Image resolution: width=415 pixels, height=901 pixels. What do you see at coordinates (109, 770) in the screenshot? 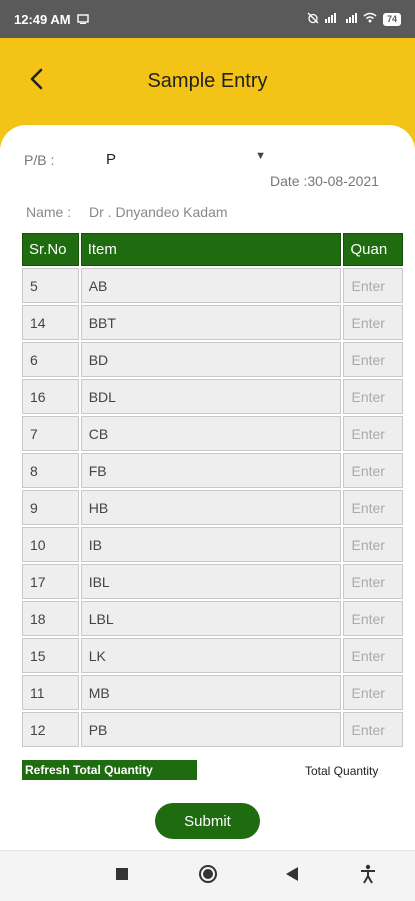
I see `refresh-total-quantity-button: Refresh Total Quantity` at bounding box center [109, 770].